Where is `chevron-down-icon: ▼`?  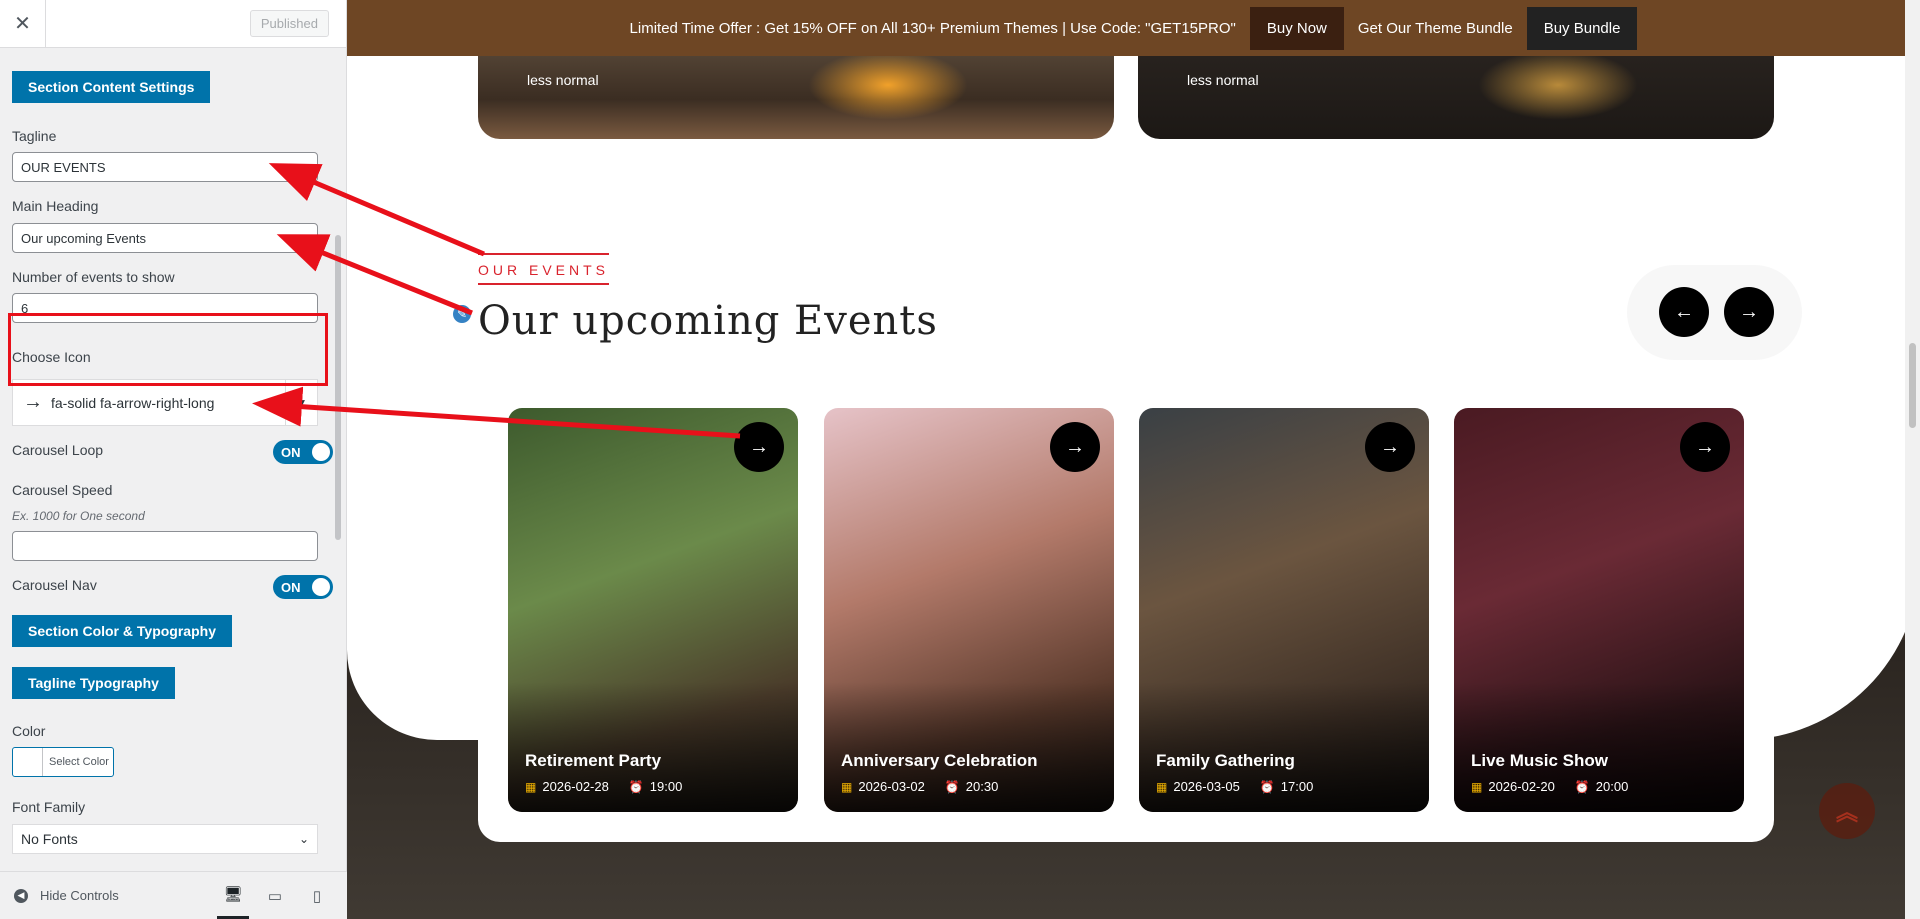
chevron-down-icon: ▼ is located at coordinates (301, 402).